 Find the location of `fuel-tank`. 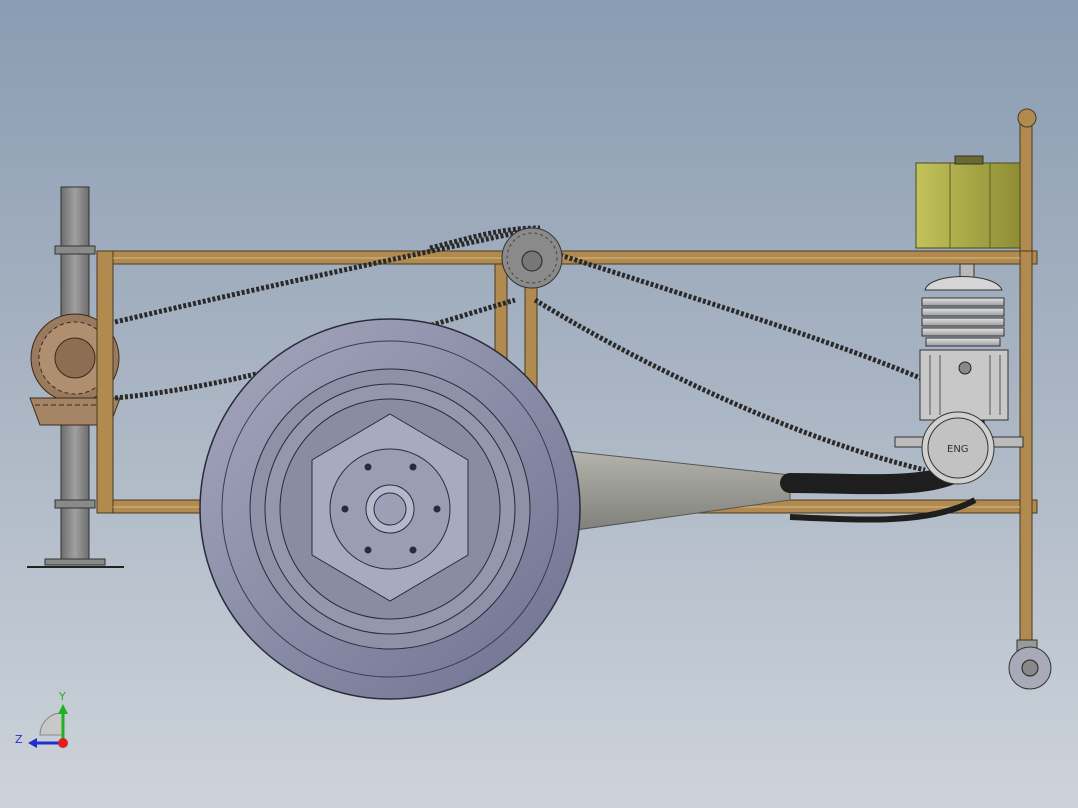

fuel-tank is located at coordinates (968, 202).